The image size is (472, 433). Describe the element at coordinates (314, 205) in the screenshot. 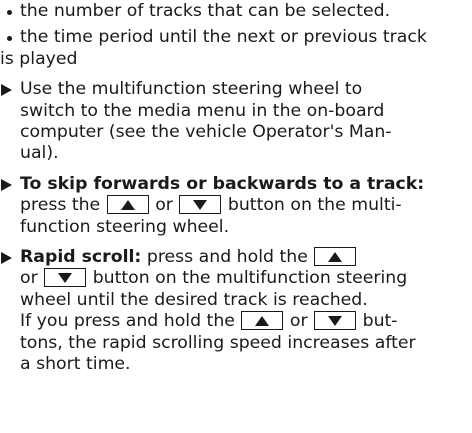

I see `step-text: button on the multi-` at that location.